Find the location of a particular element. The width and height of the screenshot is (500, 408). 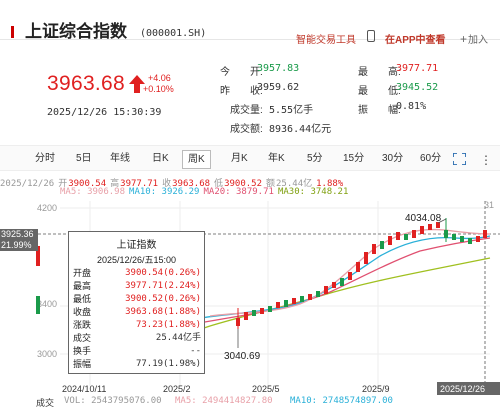

smart-trade-tool-link: 智能交易工具 is located at coordinates (326, 38).